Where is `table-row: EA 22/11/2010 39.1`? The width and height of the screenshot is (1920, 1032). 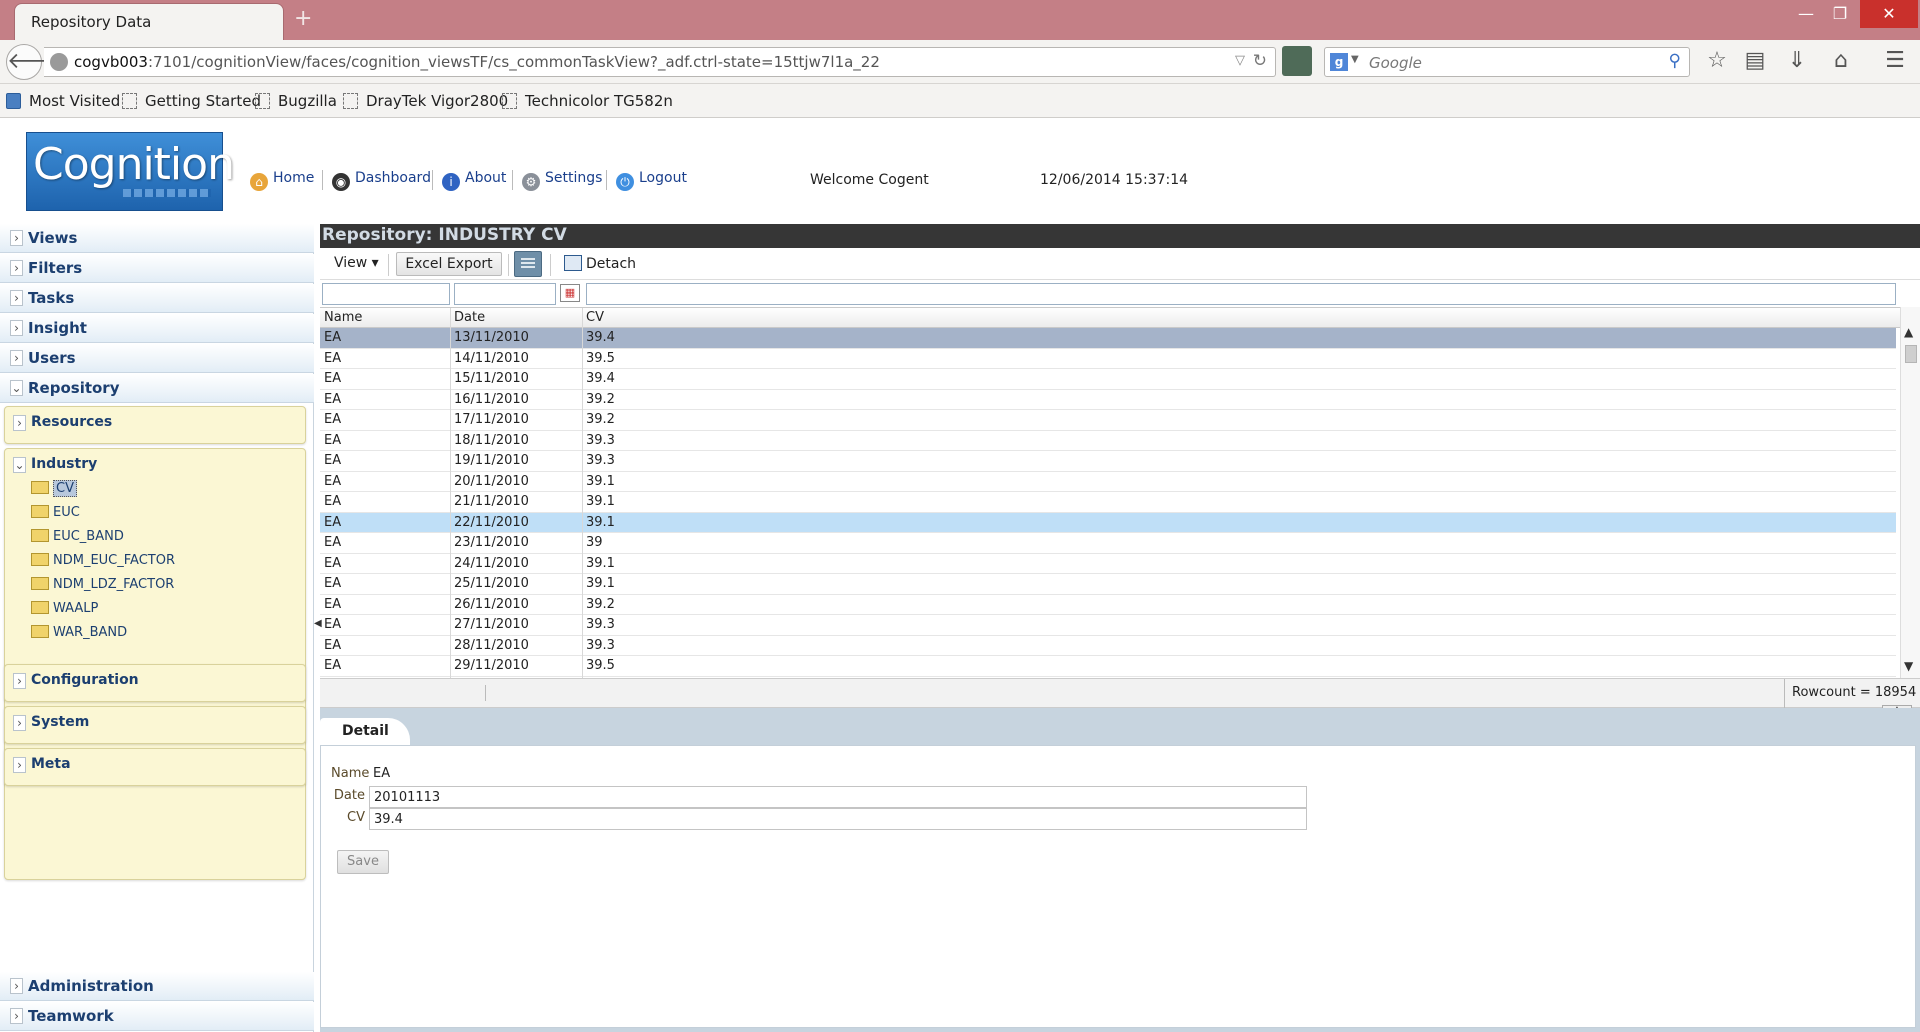
table-row: EA 22/11/2010 39.1 is located at coordinates (1108, 522).